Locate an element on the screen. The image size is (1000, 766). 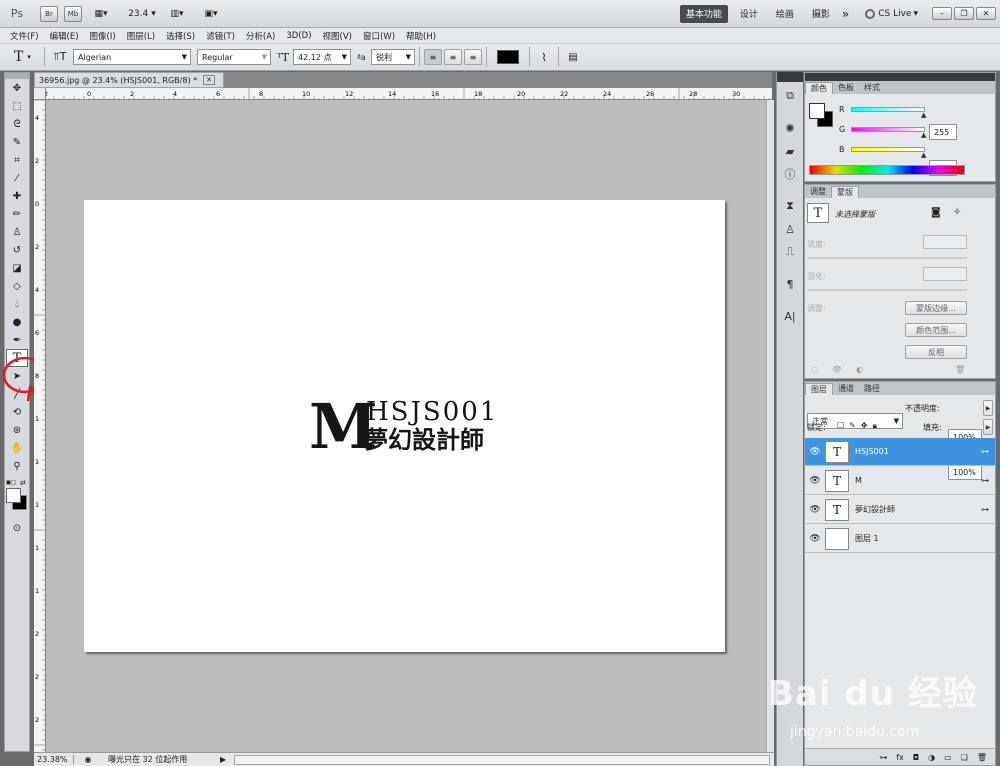
cs-live-button: CS Live ▾ is located at coordinates (891, 14).